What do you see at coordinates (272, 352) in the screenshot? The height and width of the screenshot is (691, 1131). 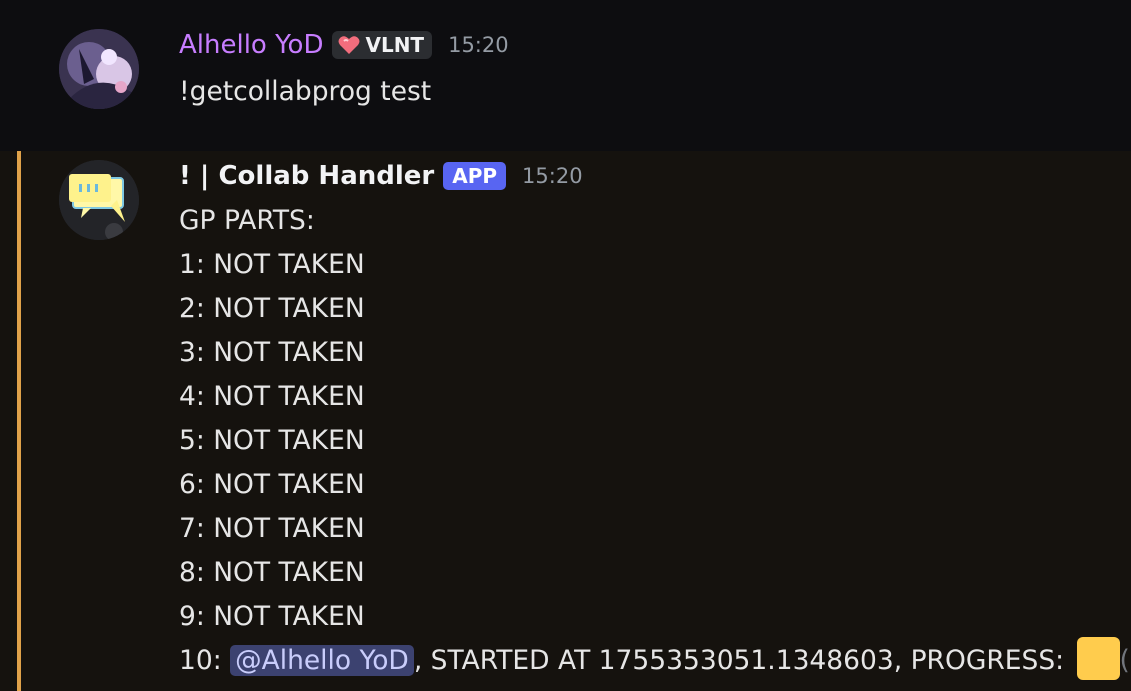 I see `line: 3: NOT TAKEN` at bounding box center [272, 352].